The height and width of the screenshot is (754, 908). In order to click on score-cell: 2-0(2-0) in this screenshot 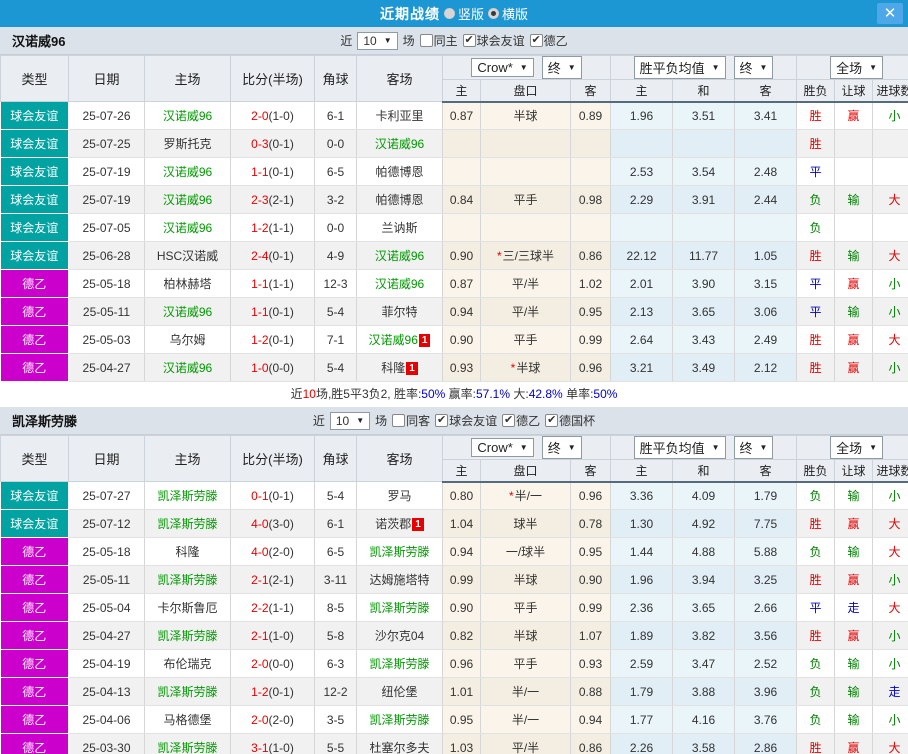, I will do `click(272, 719)`.